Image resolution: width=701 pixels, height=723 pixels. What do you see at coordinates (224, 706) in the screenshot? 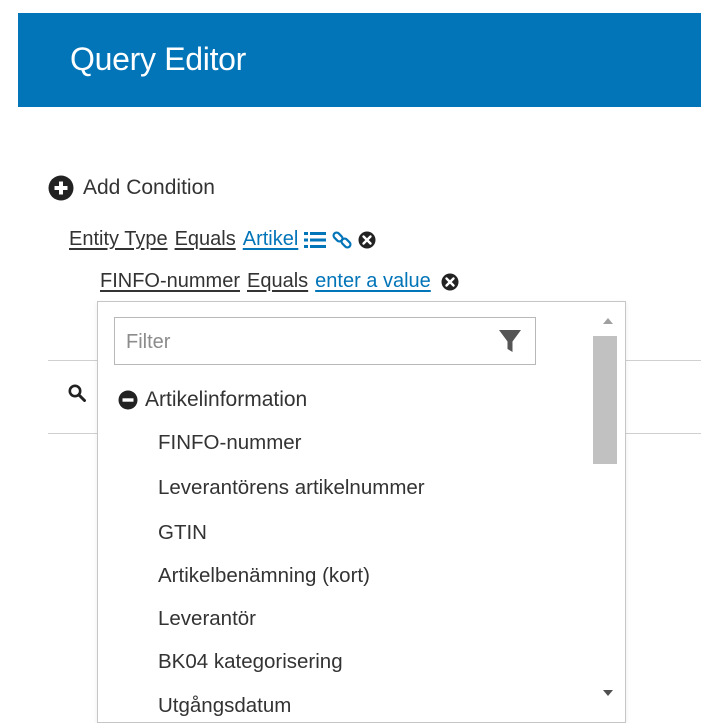
I see `dropdown-option: Utgångsdatum` at bounding box center [224, 706].